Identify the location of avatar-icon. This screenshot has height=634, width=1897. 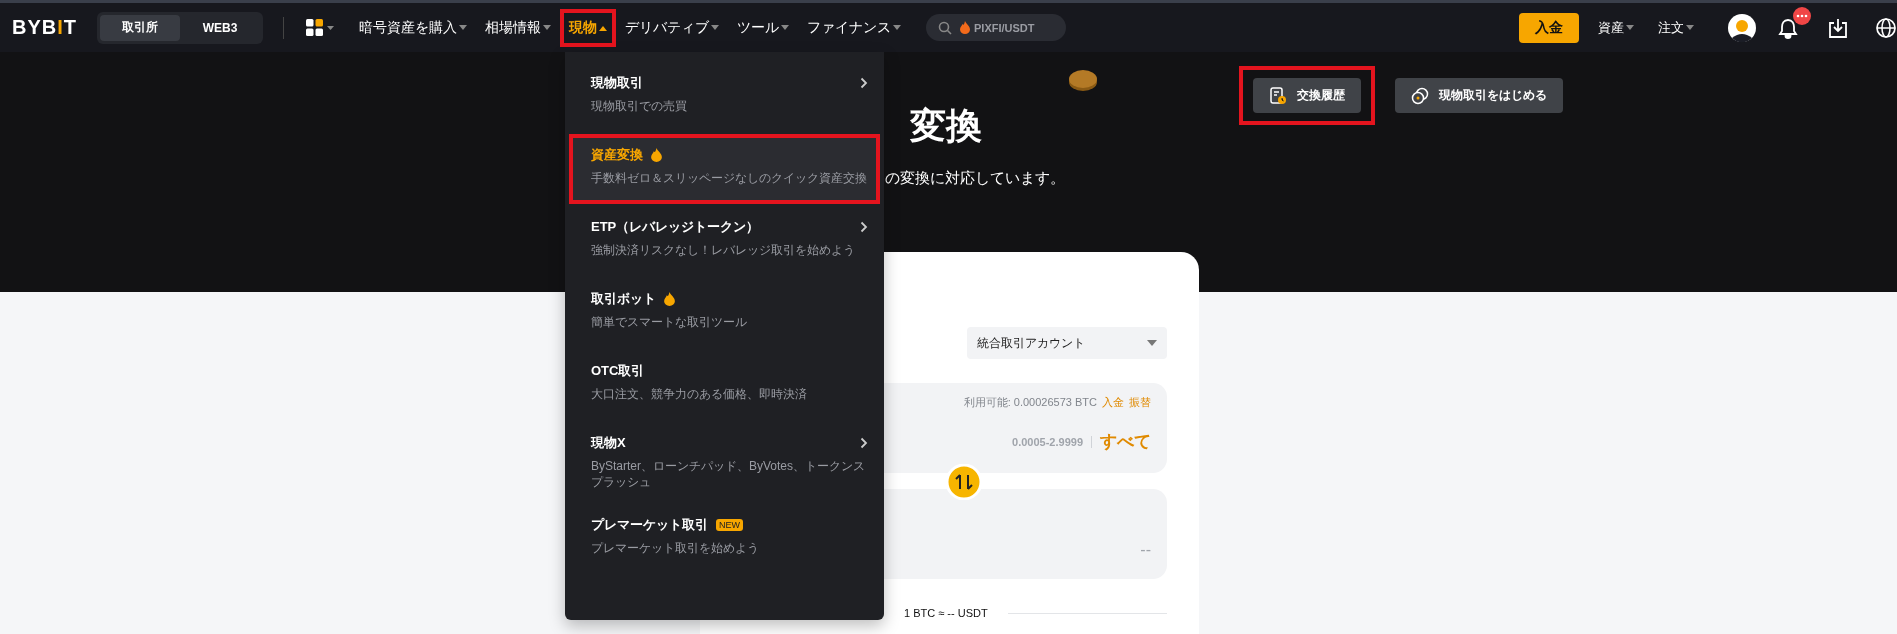
(1742, 27).